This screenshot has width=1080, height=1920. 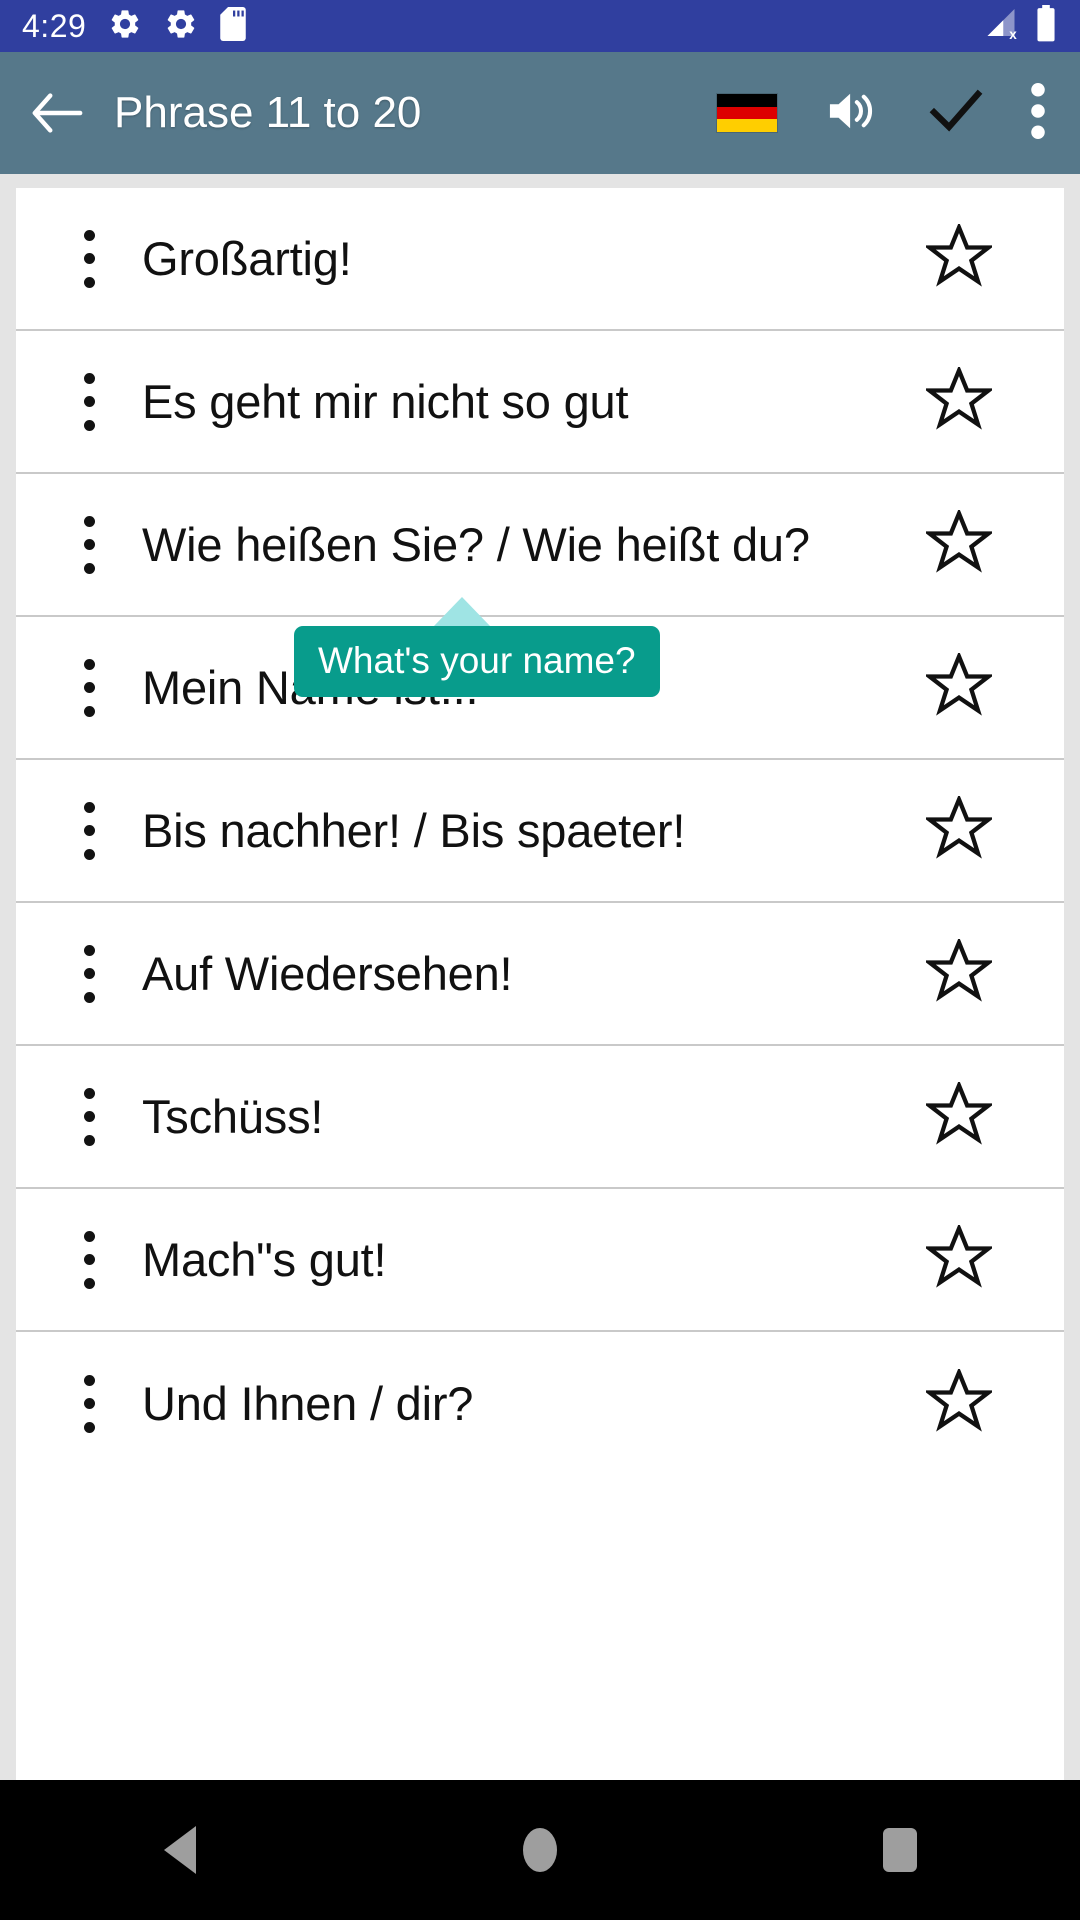 I want to click on sd-card-icon, so click(x=233, y=26).